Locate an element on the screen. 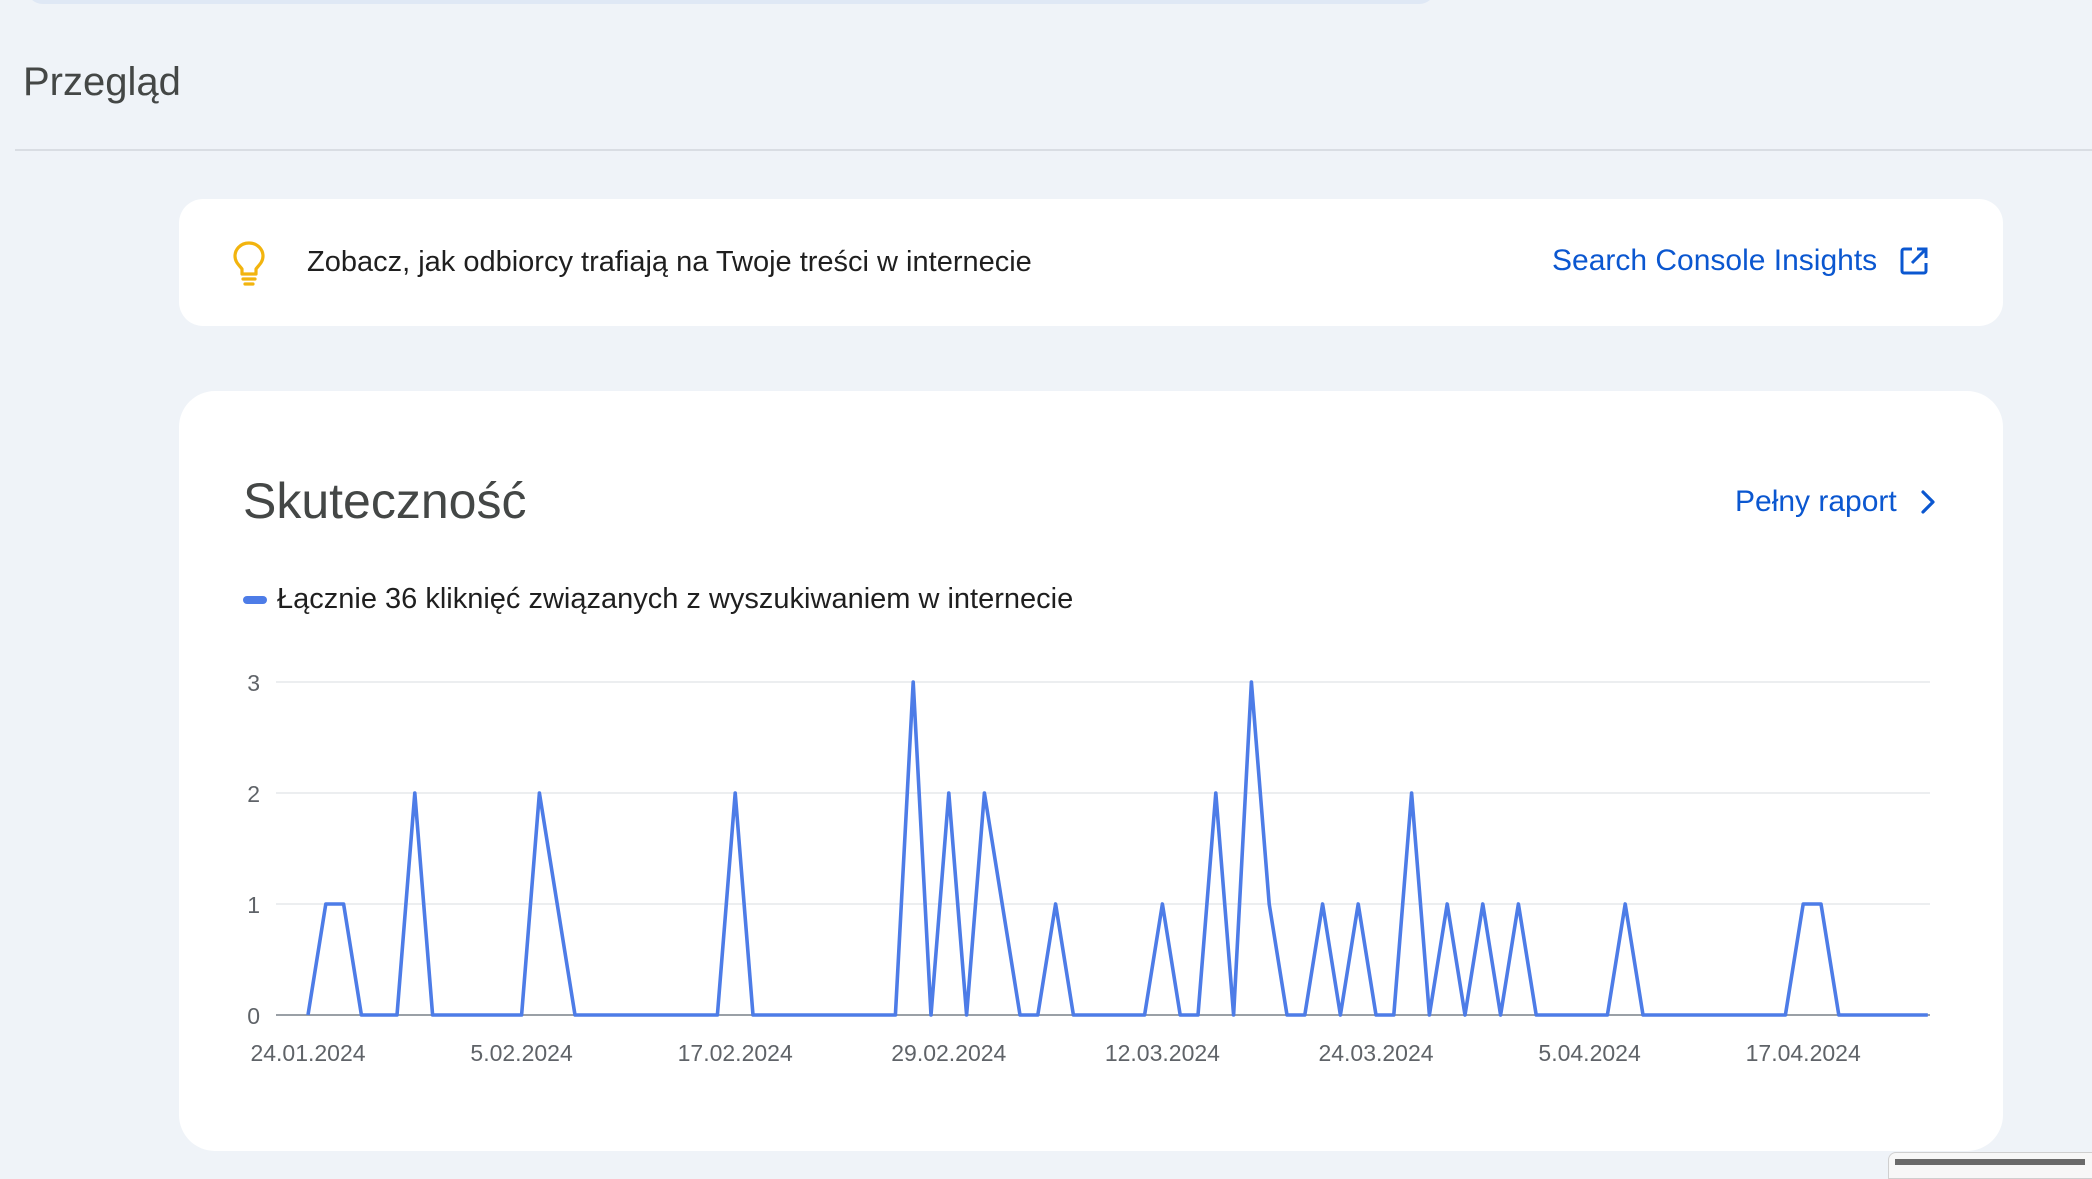  x-tick-label: 12.03.2024 is located at coordinates (1162, 1053).